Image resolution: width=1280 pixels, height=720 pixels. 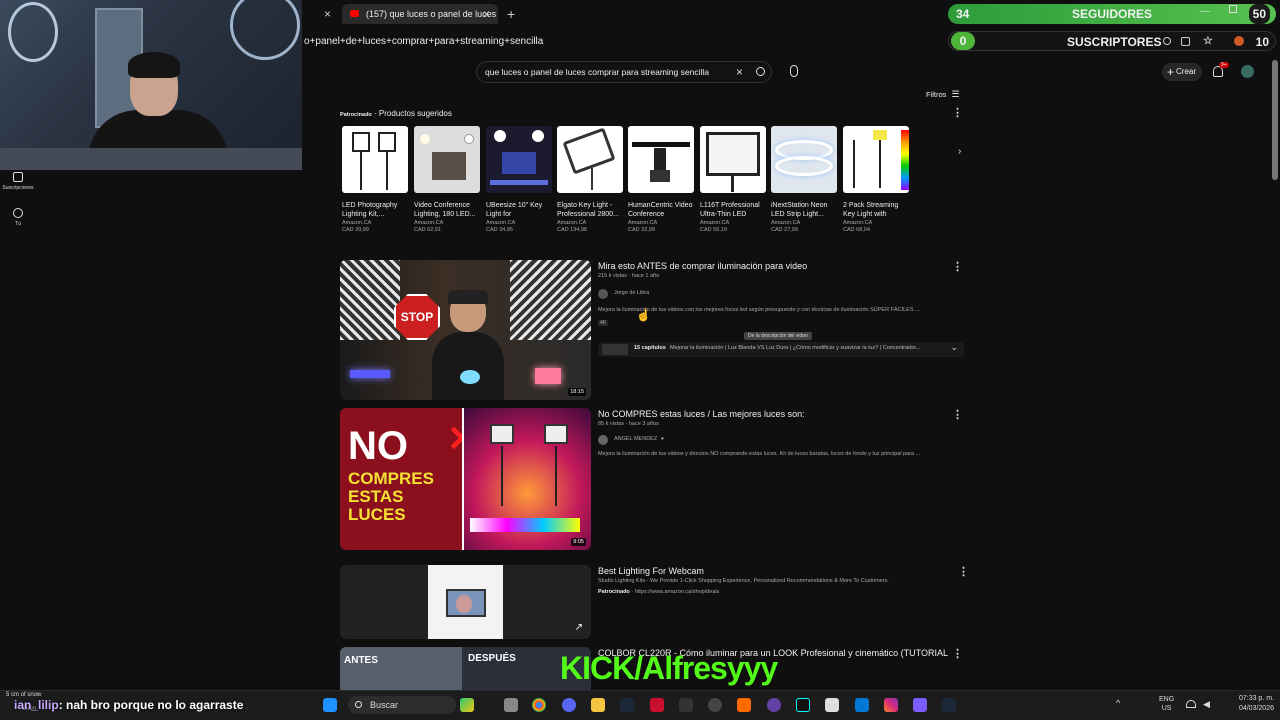 What do you see at coordinates (920, 705) in the screenshot?
I see `app-icon-purple` at bounding box center [920, 705].